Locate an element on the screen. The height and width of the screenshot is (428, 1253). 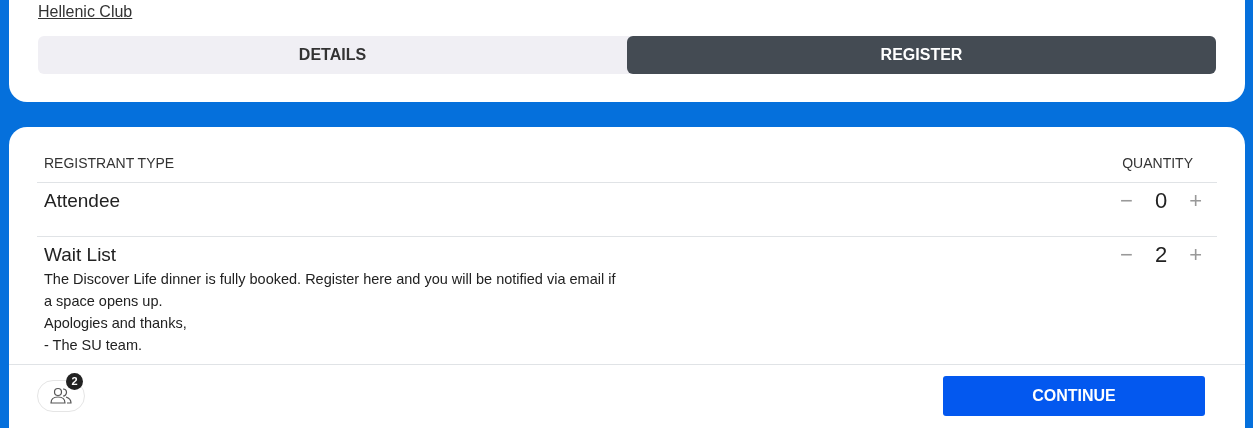
description-line: a space opens up. is located at coordinates (104, 301).